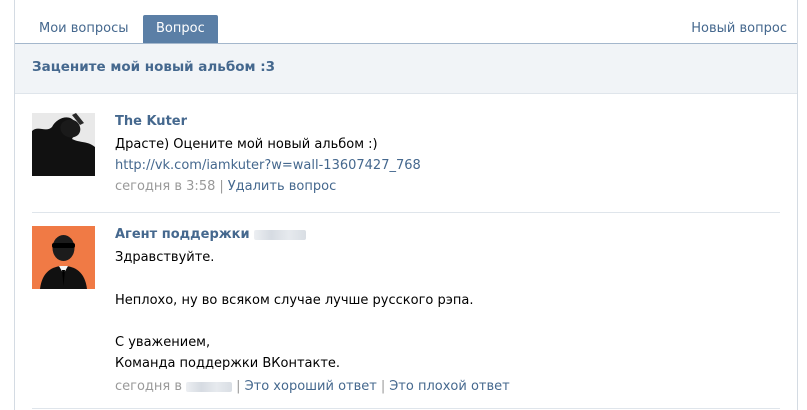 The height and width of the screenshot is (410, 807). I want to click on user-avatar-silhouette-icon, so click(63, 144).